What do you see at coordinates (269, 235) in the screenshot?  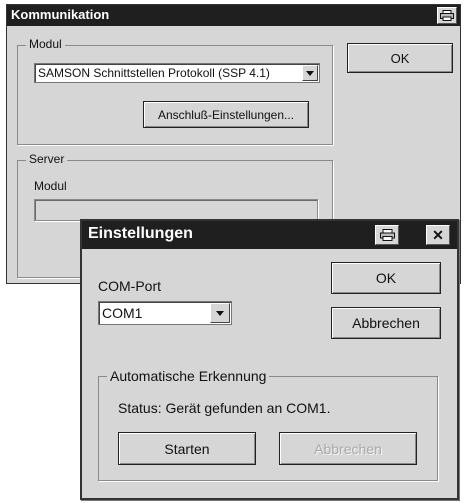 I see `einstellungen-titlebar: Einstellungen ✕` at bounding box center [269, 235].